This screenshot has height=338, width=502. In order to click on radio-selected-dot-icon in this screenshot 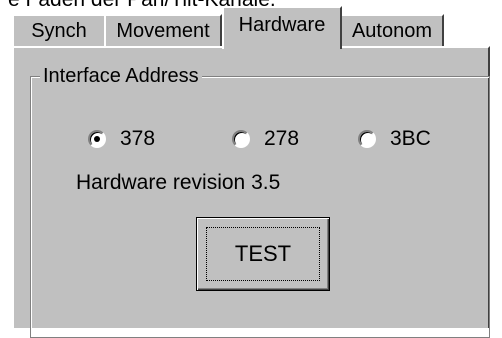, I will do `click(97, 139)`.